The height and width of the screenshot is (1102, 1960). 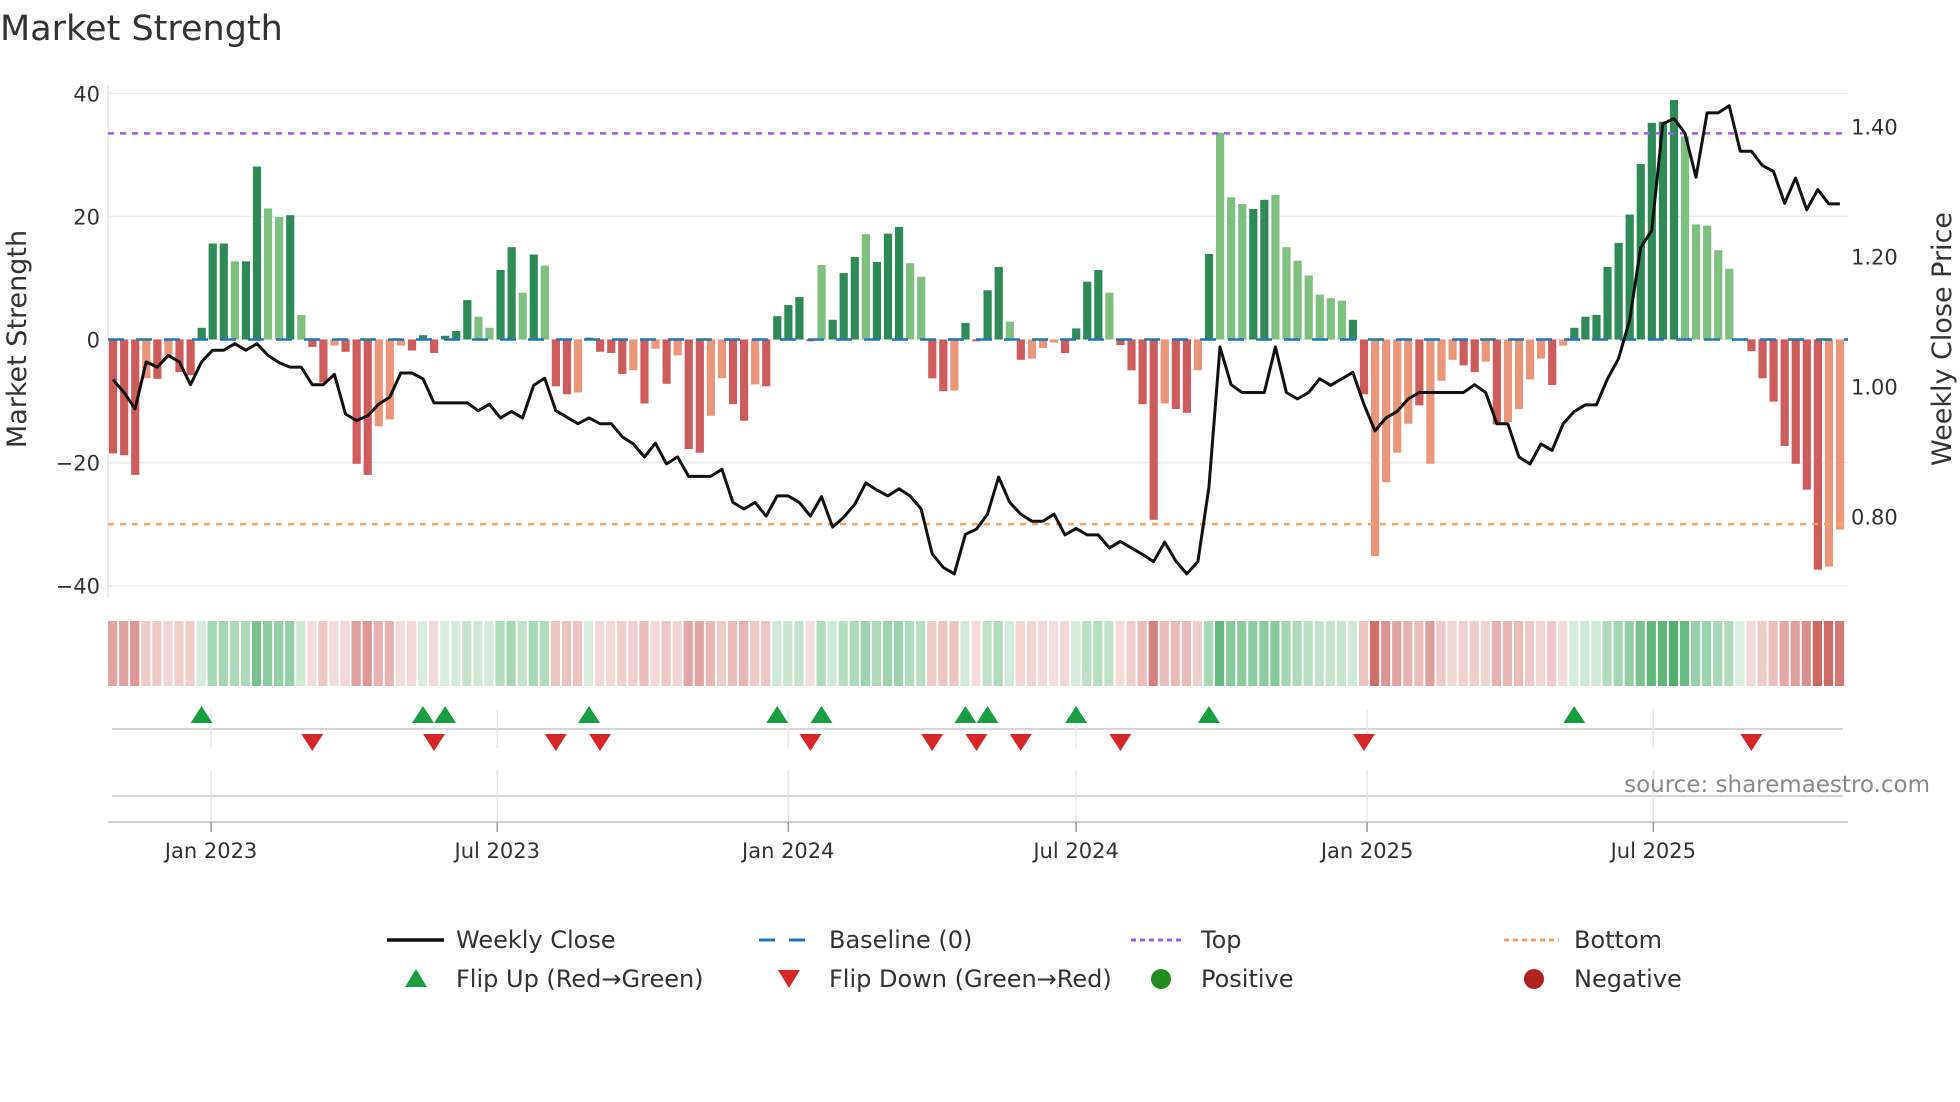 I want to click on x-tick-label: Jul 2023, so click(x=496, y=851).